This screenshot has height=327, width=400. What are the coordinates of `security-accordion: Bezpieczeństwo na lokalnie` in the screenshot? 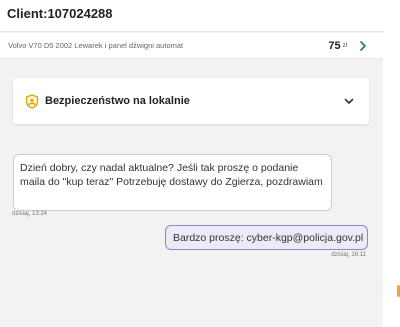 It's located at (191, 101).